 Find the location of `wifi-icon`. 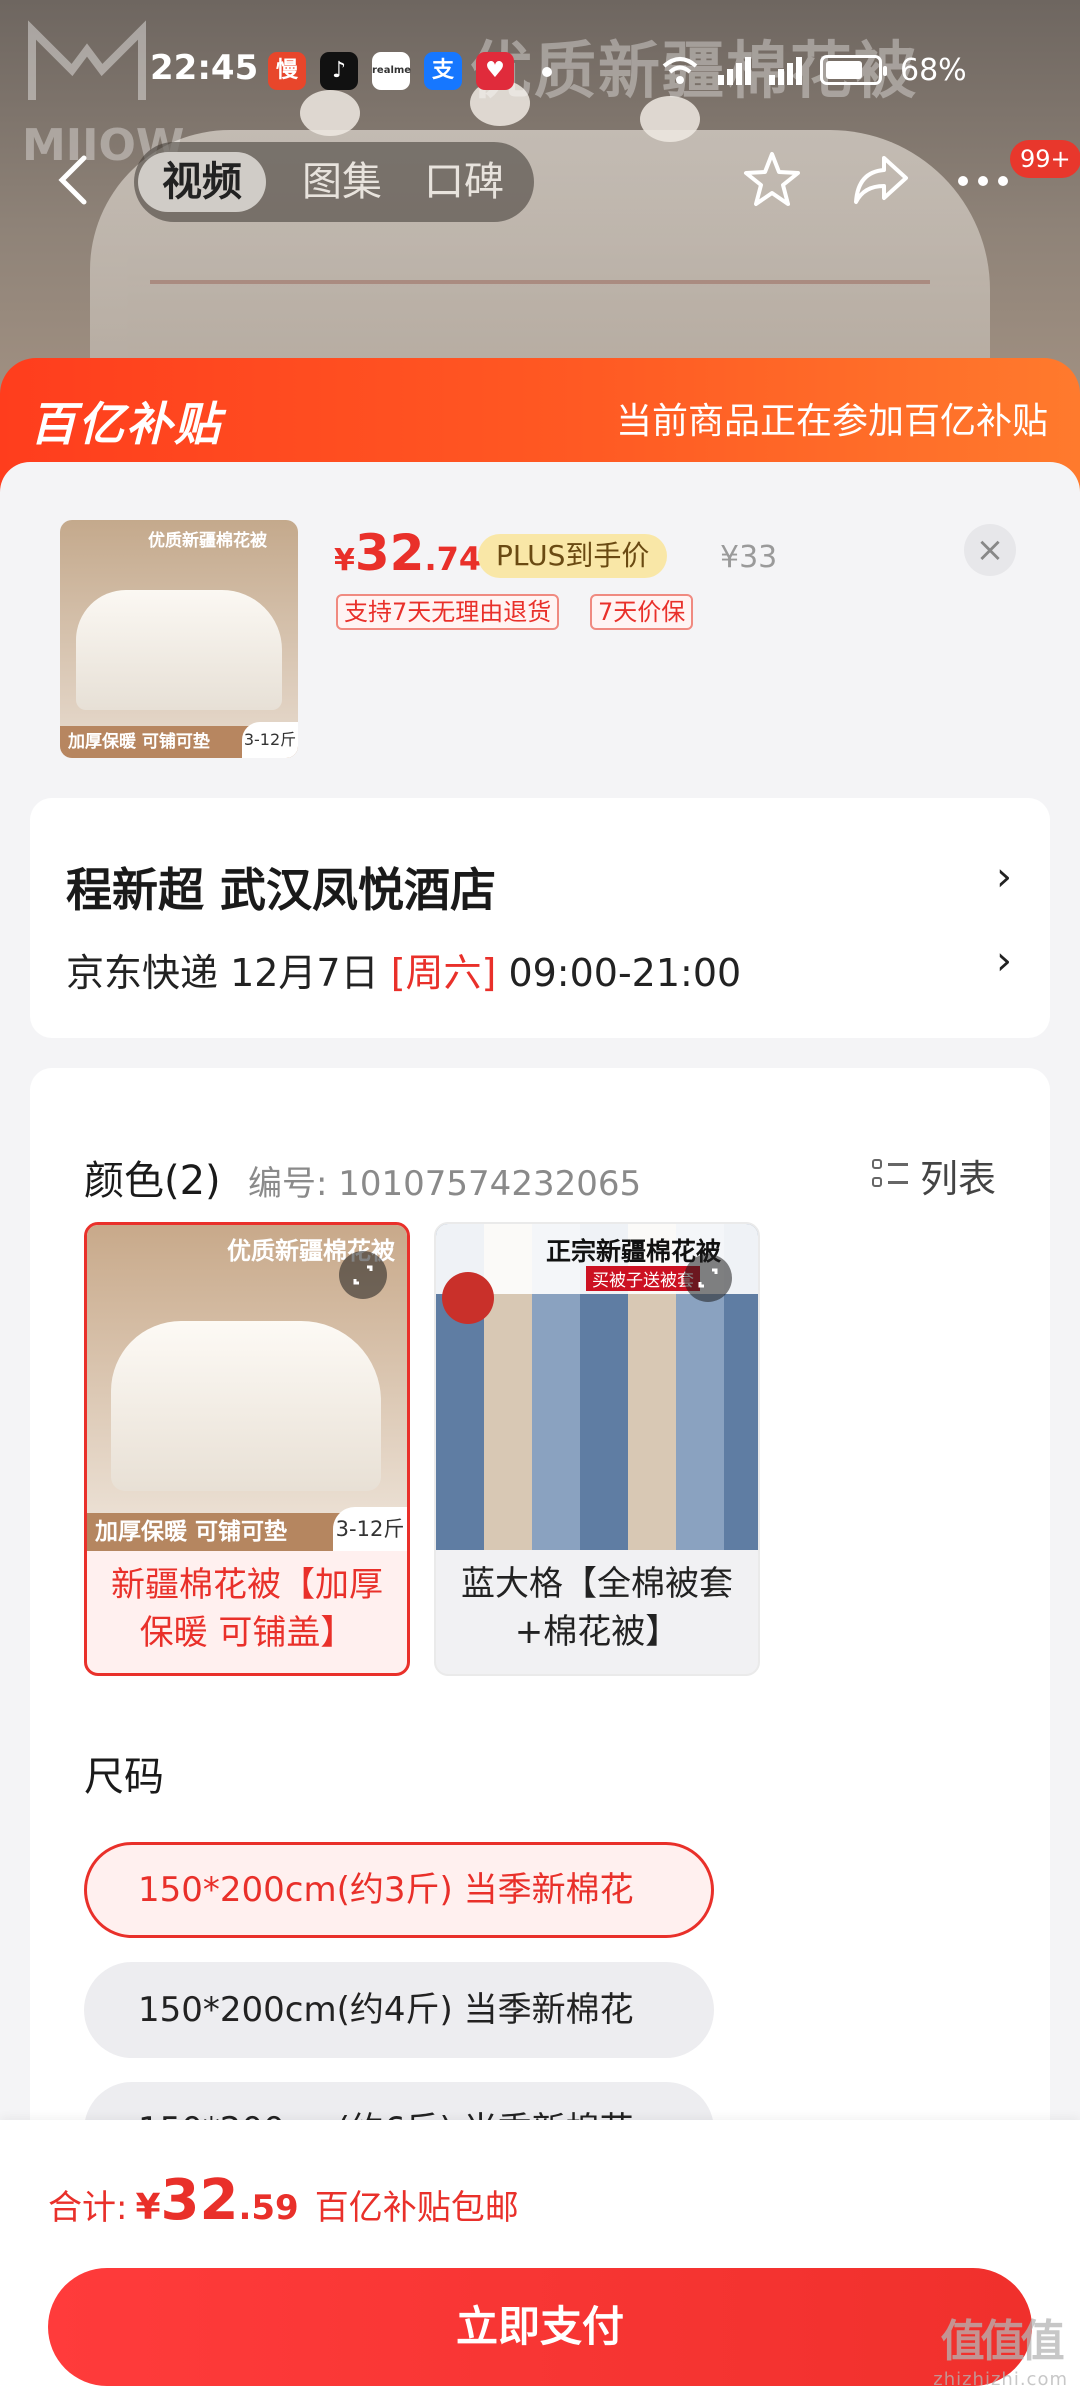

wifi-icon is located at coordinates (680, 70).